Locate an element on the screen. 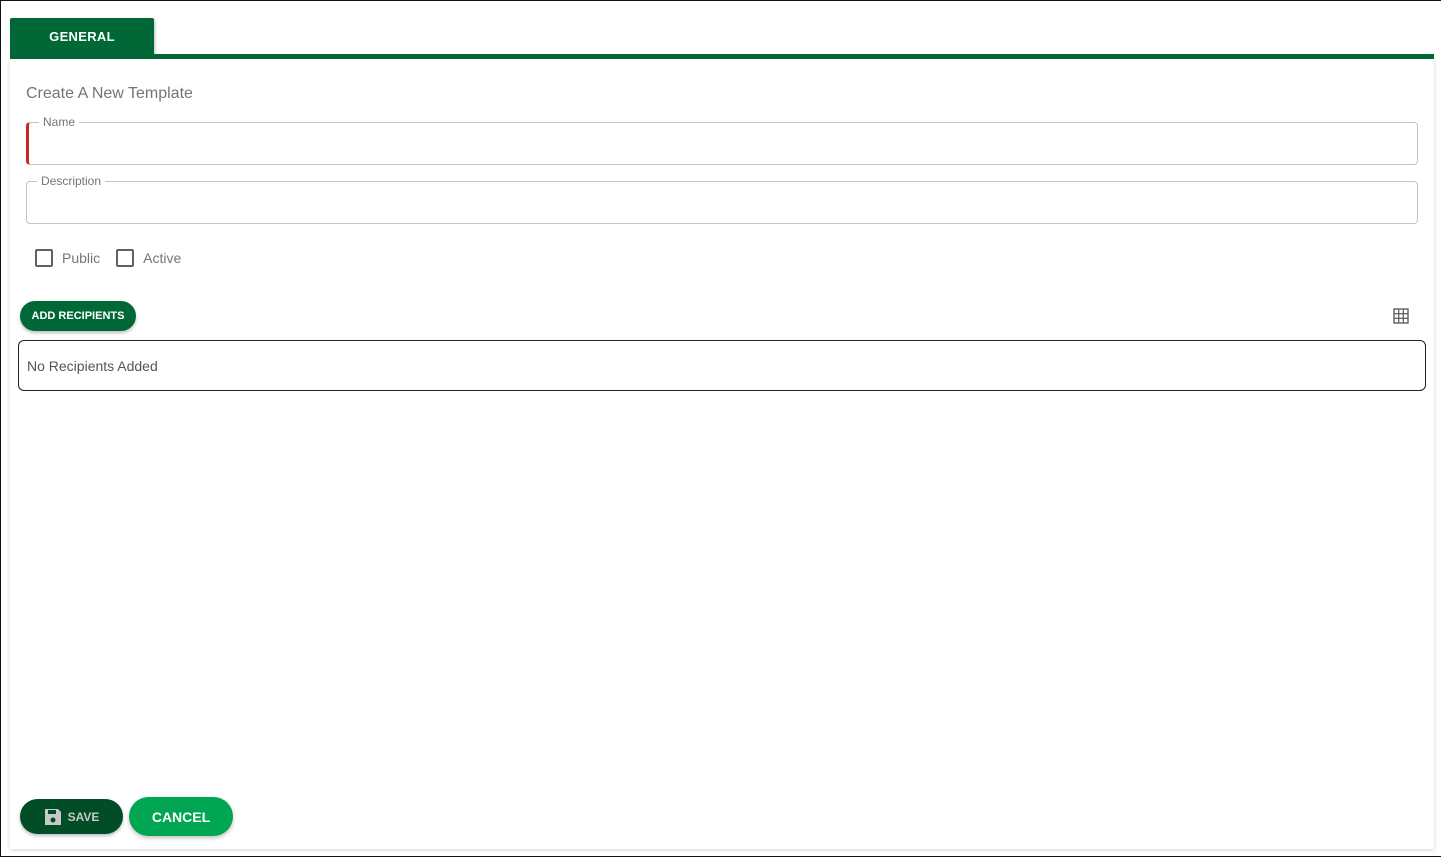  checkbox-group: Public Active is located at coordinates (116, 258).